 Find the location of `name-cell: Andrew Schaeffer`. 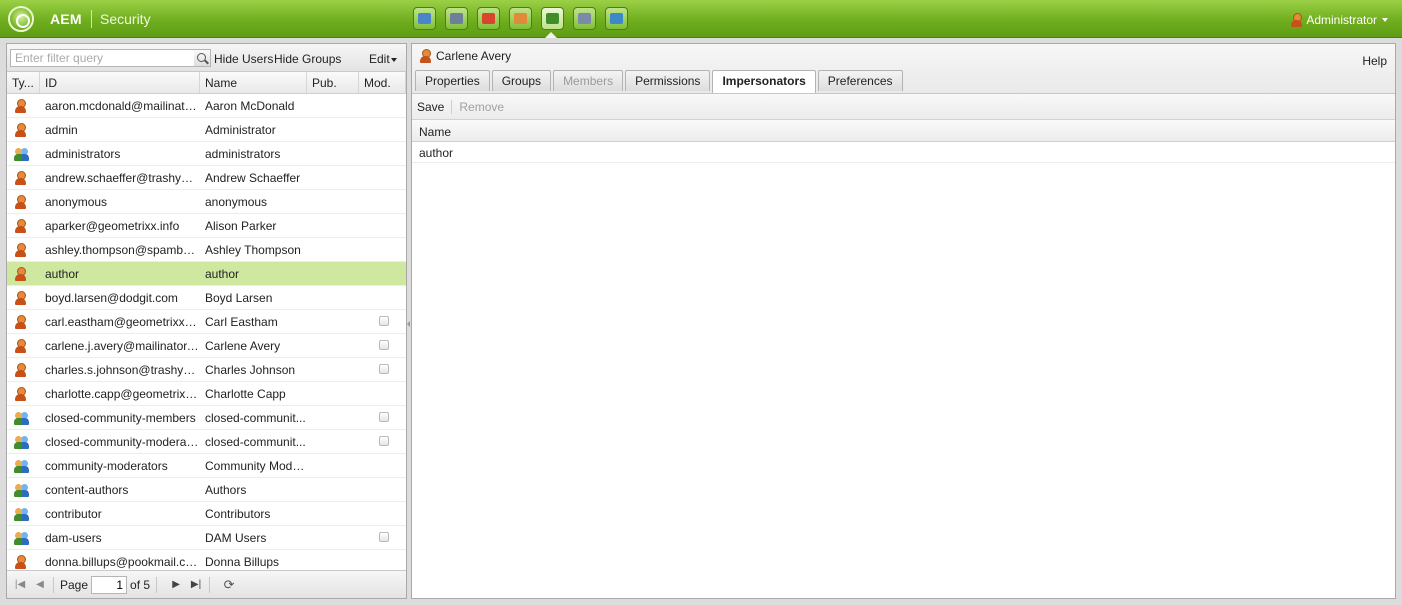

name-cell: Andrew Schaeffer is located at coordinates (253, 177).